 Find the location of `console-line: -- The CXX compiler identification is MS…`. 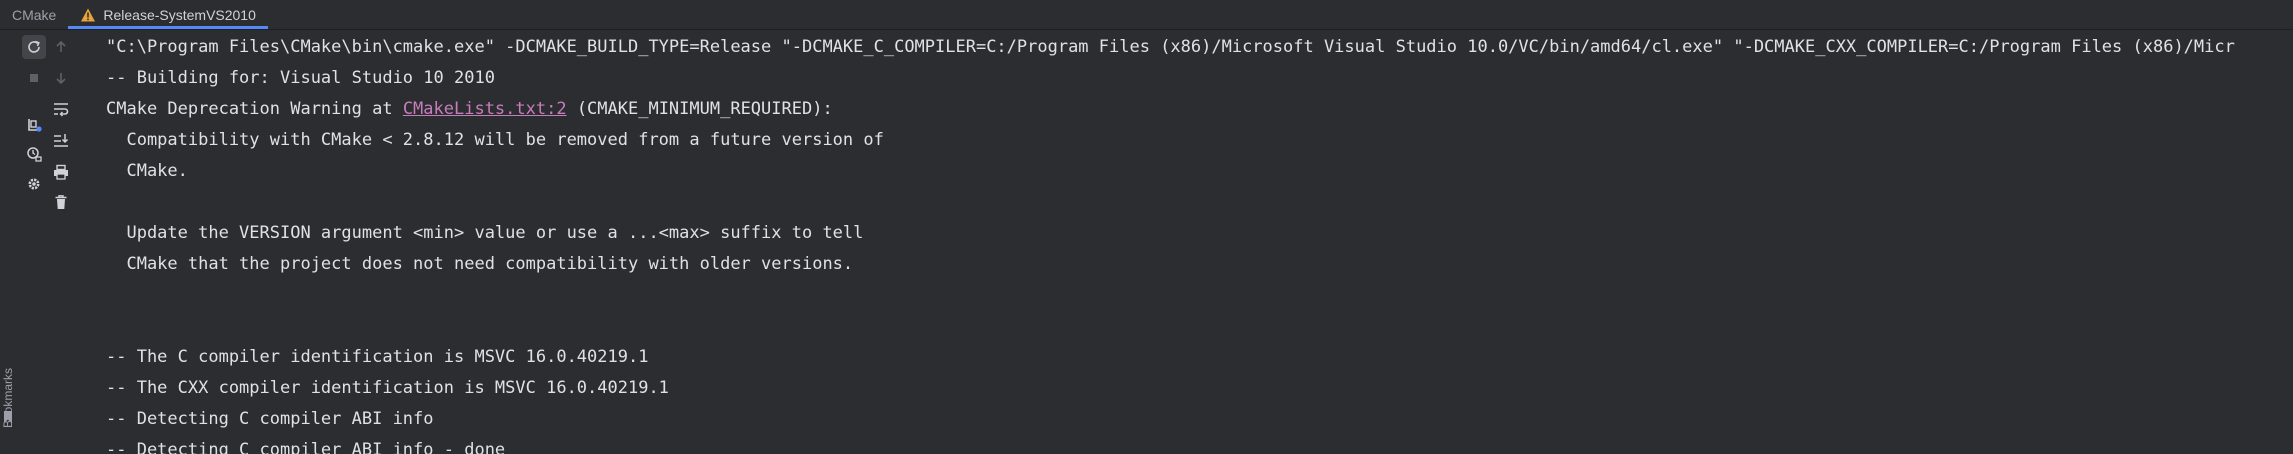

console-line: -- The CXX compiler identification is MS… is located at coordinates (387, 388).